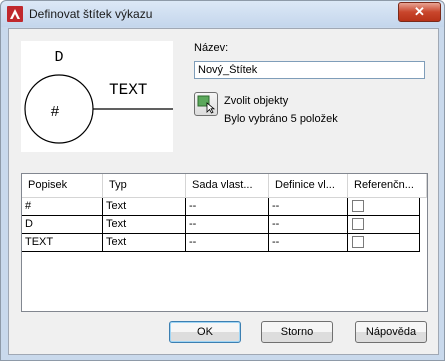  Describe the element at coordinates (297, 332) in the screenshot. I see `cancel-button: Storno` at that location.